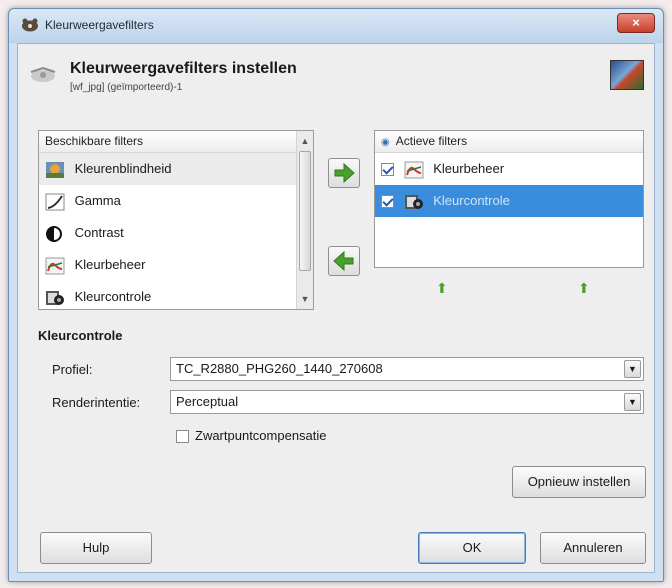 The width and height of the screenshot is (672, 588). I want to click on gimp-app-icon, so click(30, 25).